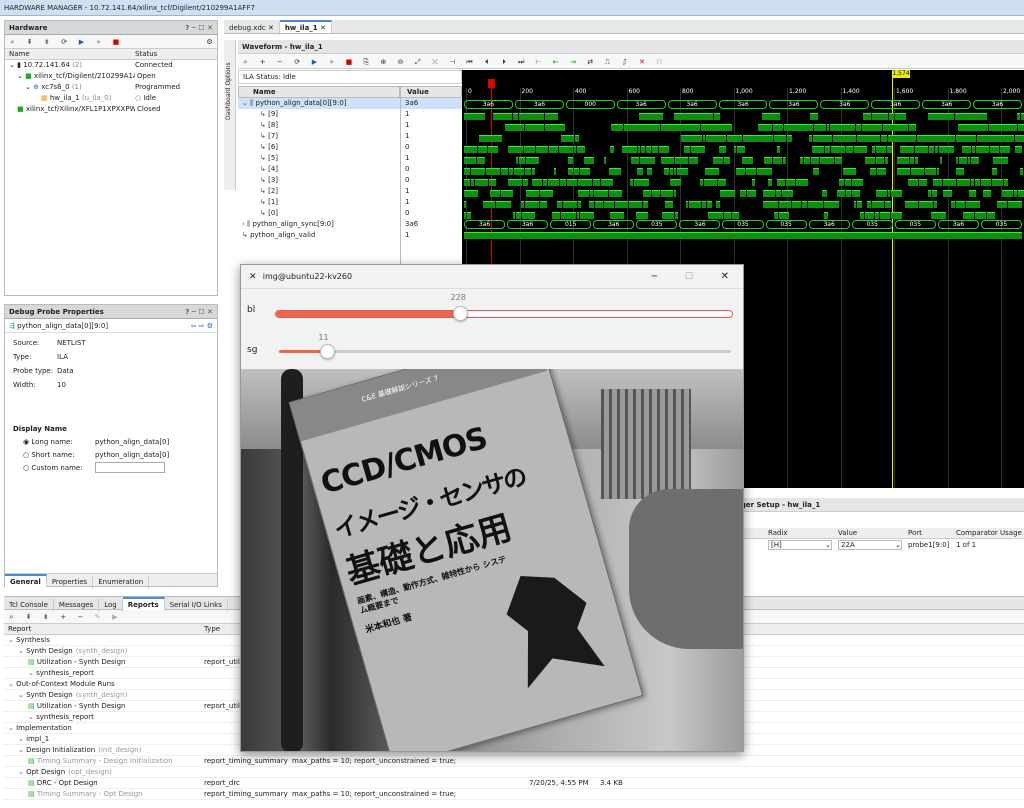 The height and width of the screenshot is (808, 1024). Describe the element at coordinates (111, 28) in the screenshot. I see `hardware-panel-header: Hardware ? ─ ☐ ✕` at that location.